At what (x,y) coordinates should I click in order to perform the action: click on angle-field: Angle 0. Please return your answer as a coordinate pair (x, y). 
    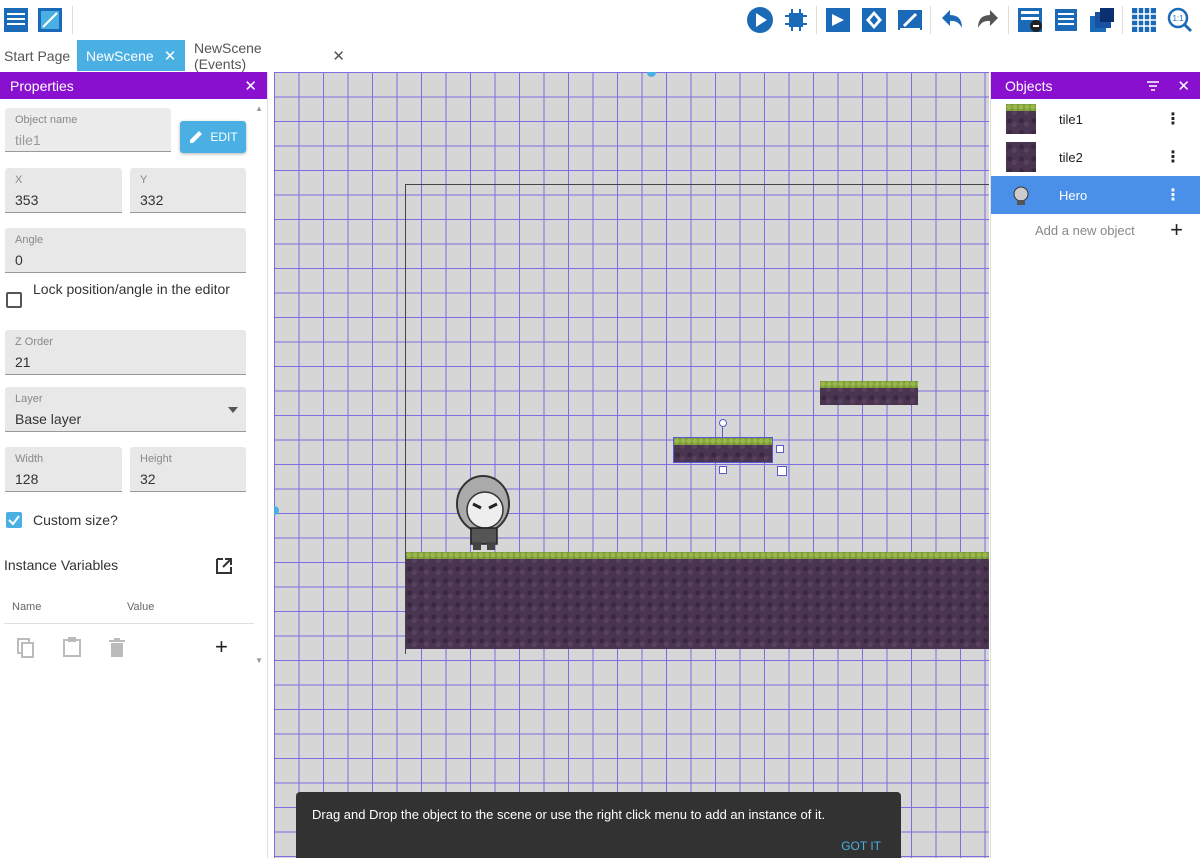
    Looking at the image, I should click on (125, 250).